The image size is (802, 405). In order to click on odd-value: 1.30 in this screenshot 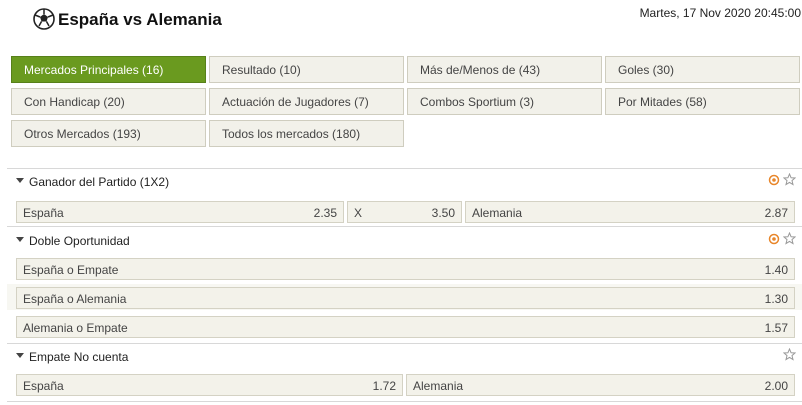, I will do `click(776, 299)`.